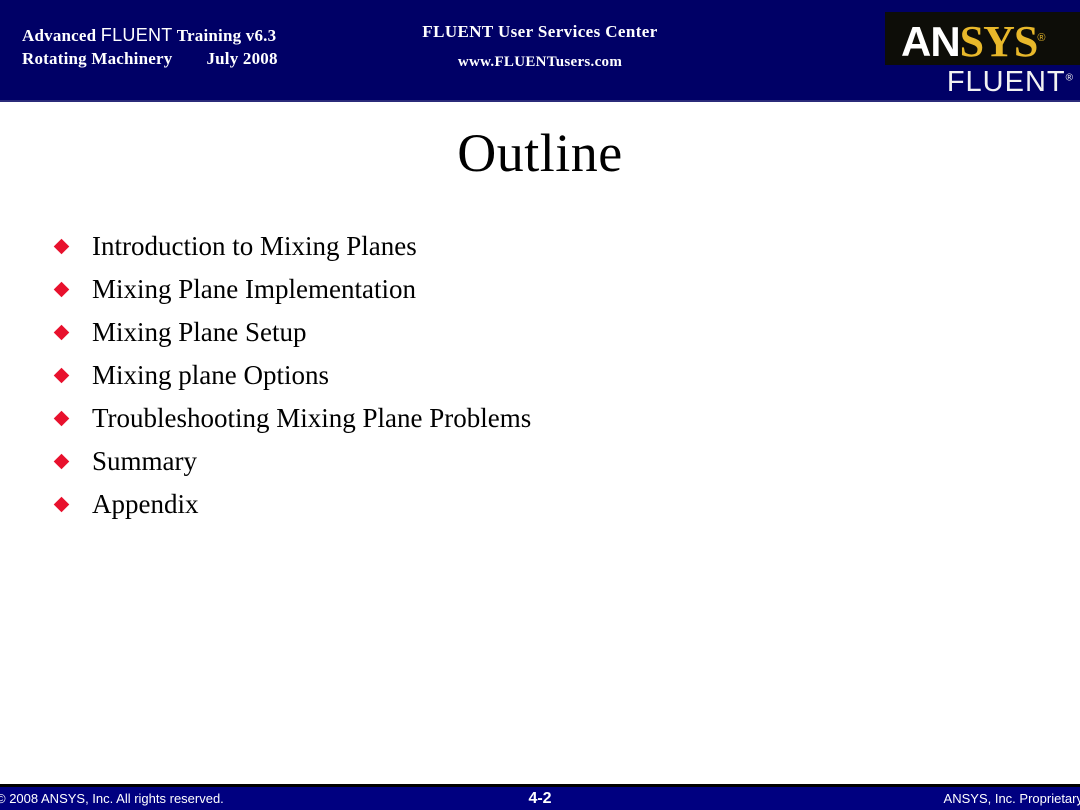 The width and height of the screenshot is (1080, 810). What do you see at coordinates (999, 41) in the screenshot?
I see `ansys-wordmark-sys: SYS` at bounding box center [999, 41].